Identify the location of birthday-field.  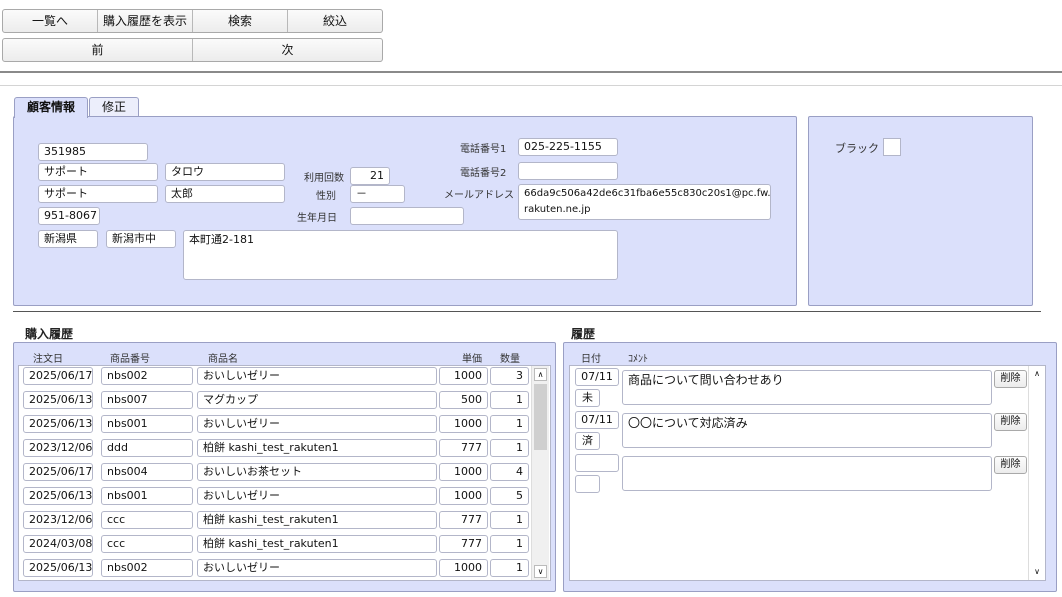
(407, 216).